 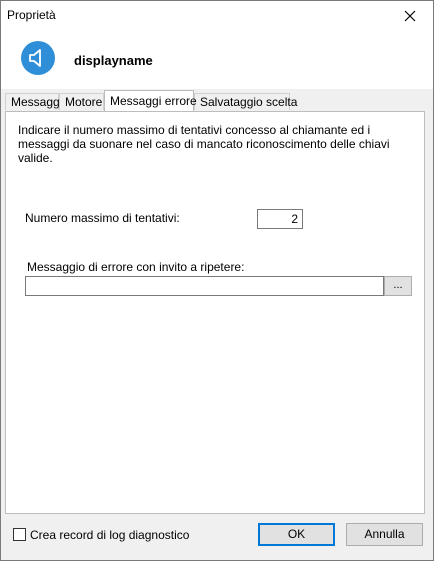 I want to click on ok-button: OK, so click(x=296, y=534).